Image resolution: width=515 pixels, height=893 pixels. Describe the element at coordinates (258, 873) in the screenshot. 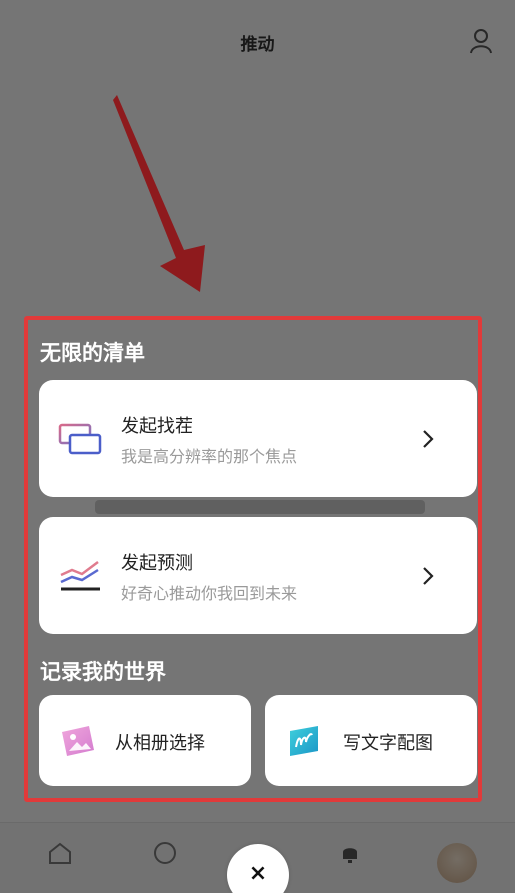

I see `close-icon: ×` at that location.